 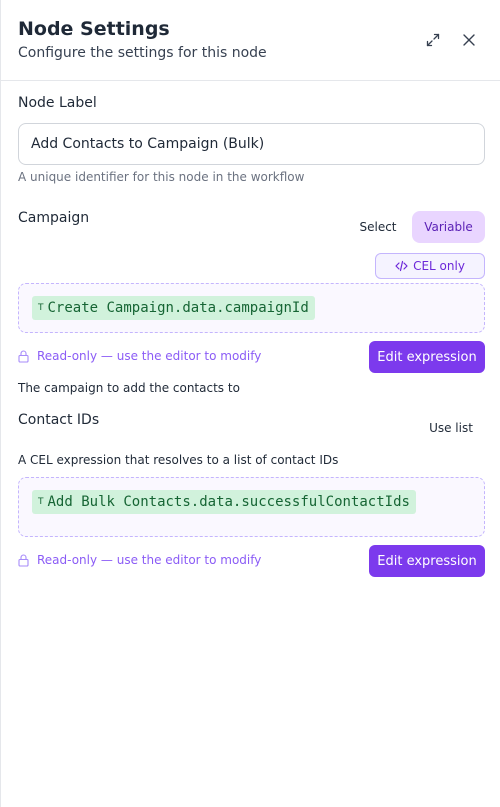 I want to click on campaign-edit-expression-button: Edit expression, so click(x=427, y=357).